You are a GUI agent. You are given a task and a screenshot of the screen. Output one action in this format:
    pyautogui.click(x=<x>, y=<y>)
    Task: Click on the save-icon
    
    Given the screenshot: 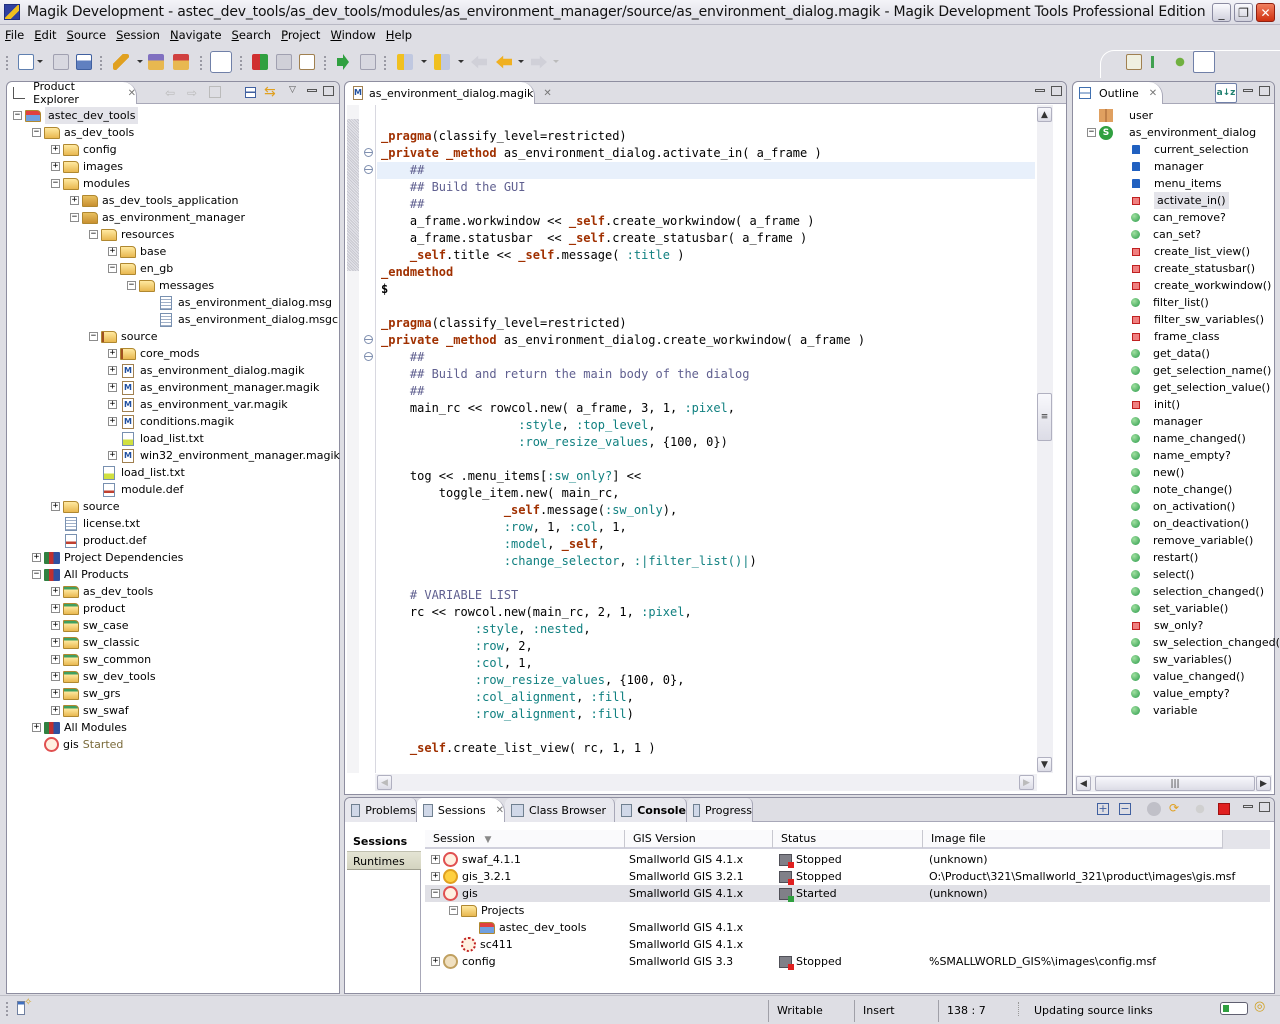 What is the action you would take?
    pyautogui.click(x=61, y=62)
    